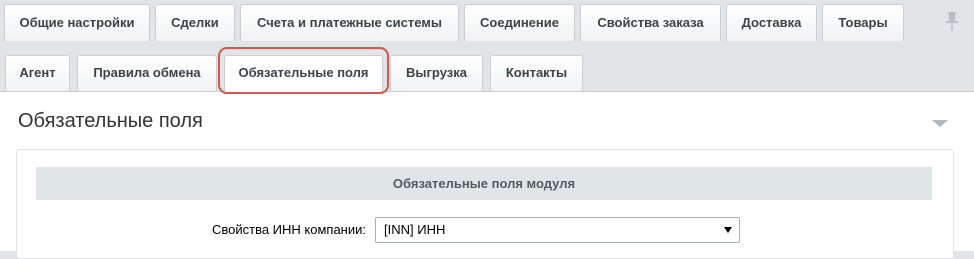  Describe the element at coordinates (110, 121) in the screenshot. I see `section-title: Обязательные поля` at that location.